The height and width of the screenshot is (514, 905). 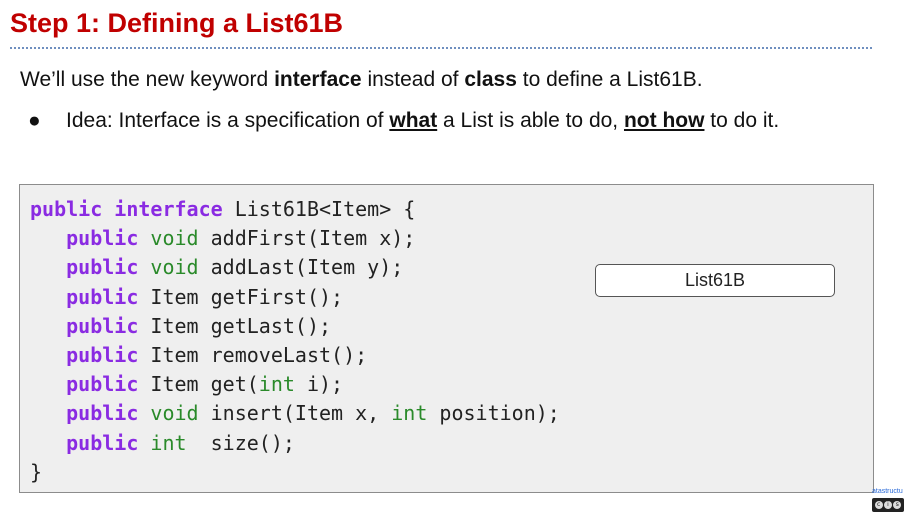 What do you see at coordinates (36, 471) in the screenshot?
I see `code-close-brace: }` at bounding box center [36, 471].